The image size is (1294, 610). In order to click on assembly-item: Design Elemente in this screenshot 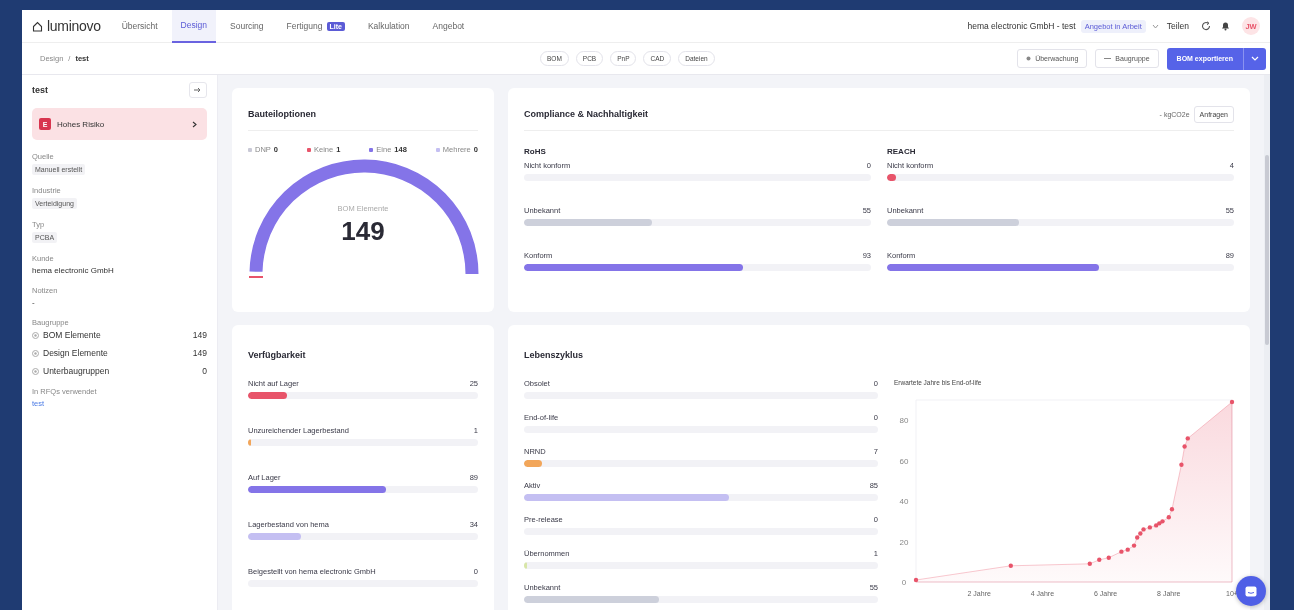, I will do `click(116, 353)`.